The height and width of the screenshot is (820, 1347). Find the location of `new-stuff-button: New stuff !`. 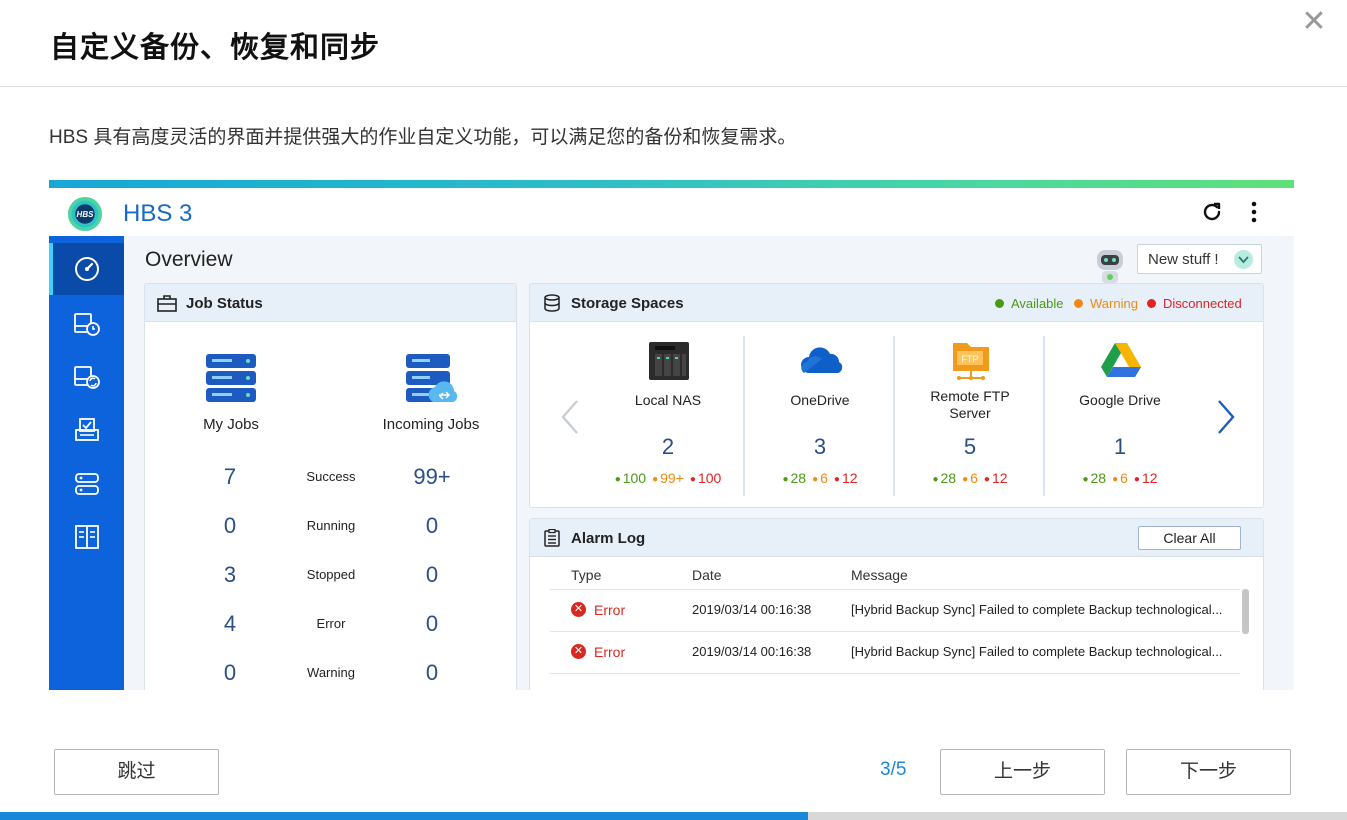

new-stuff-button: New stuff ! is located at coordinates (1199, 259).